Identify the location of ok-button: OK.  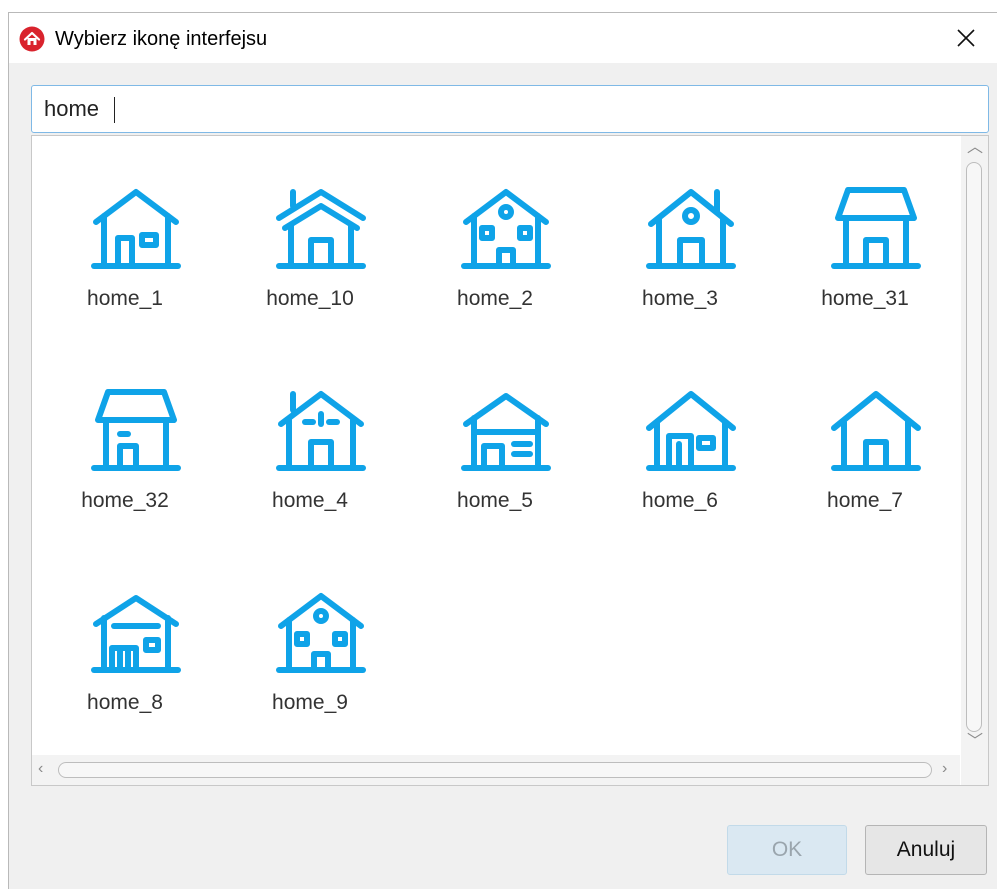
(787, 850).